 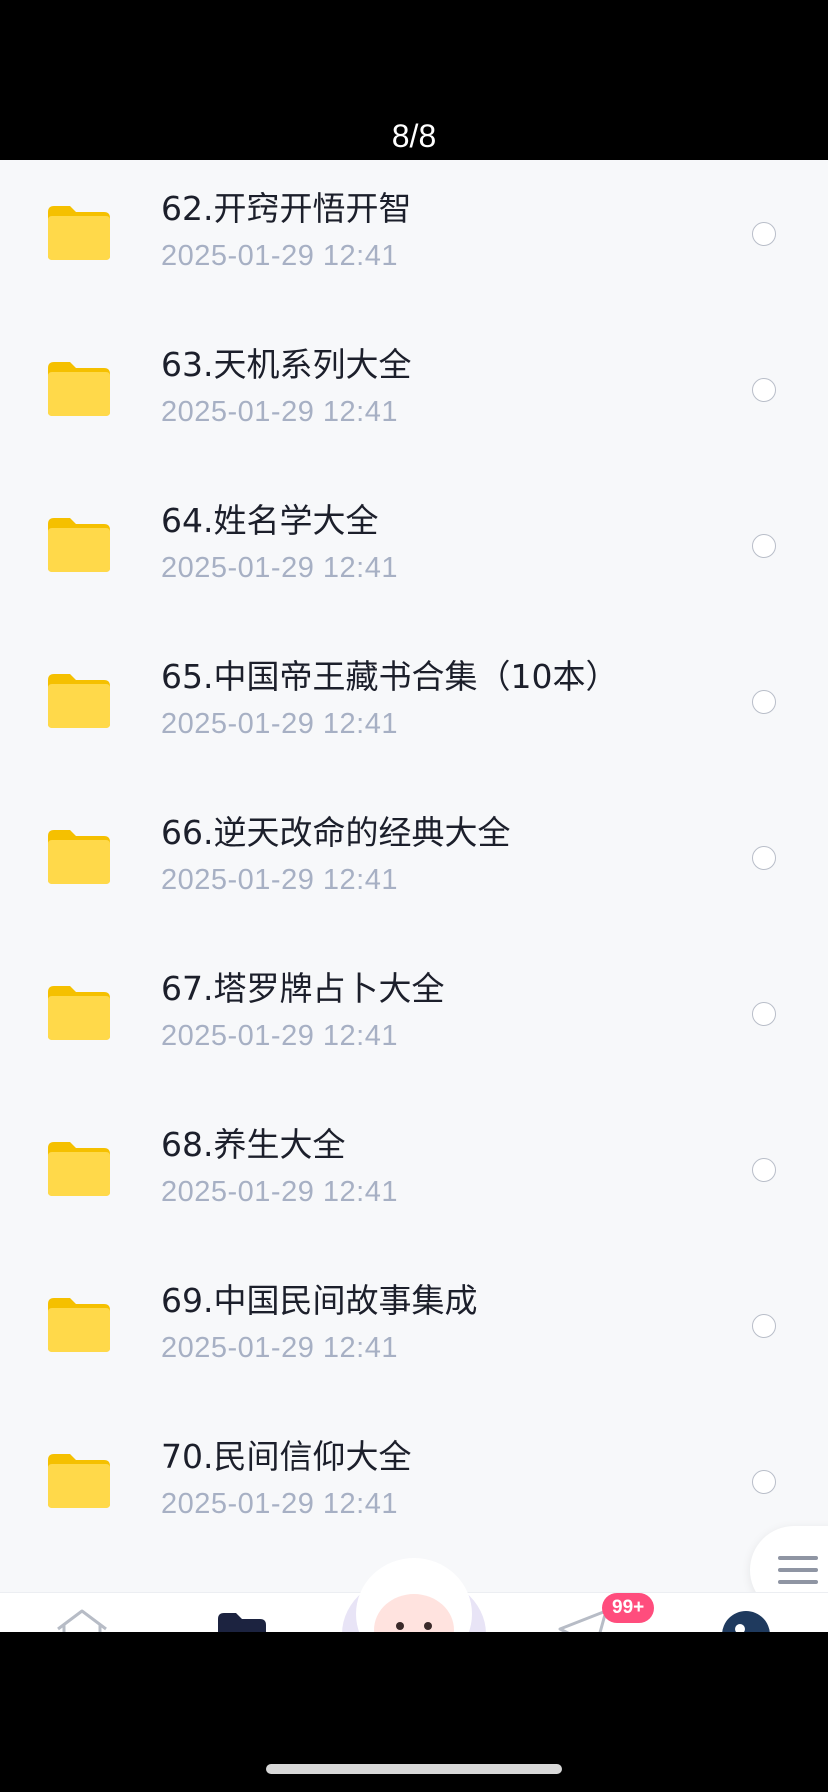 I want to click on list-item: 70.民间信仰大全 2025-01-29 12:41, so click(x=414, y=1486).